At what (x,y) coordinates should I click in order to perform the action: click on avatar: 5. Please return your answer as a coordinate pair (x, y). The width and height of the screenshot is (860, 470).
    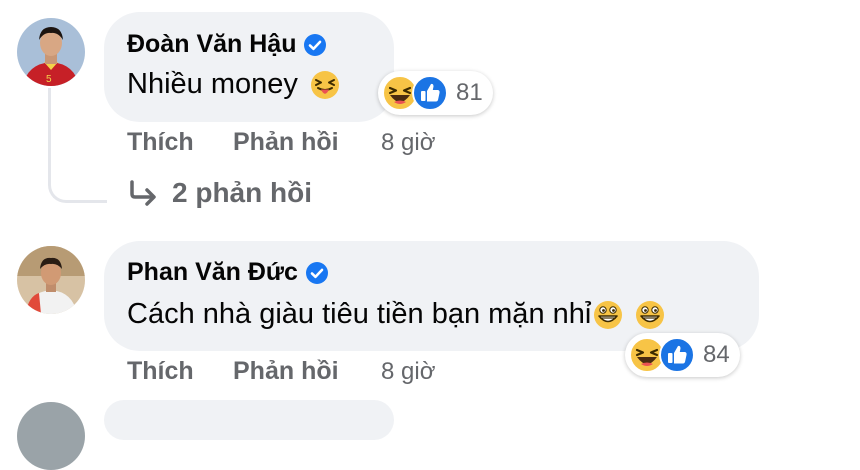
    Looking at the image, I should click on (51, 52).